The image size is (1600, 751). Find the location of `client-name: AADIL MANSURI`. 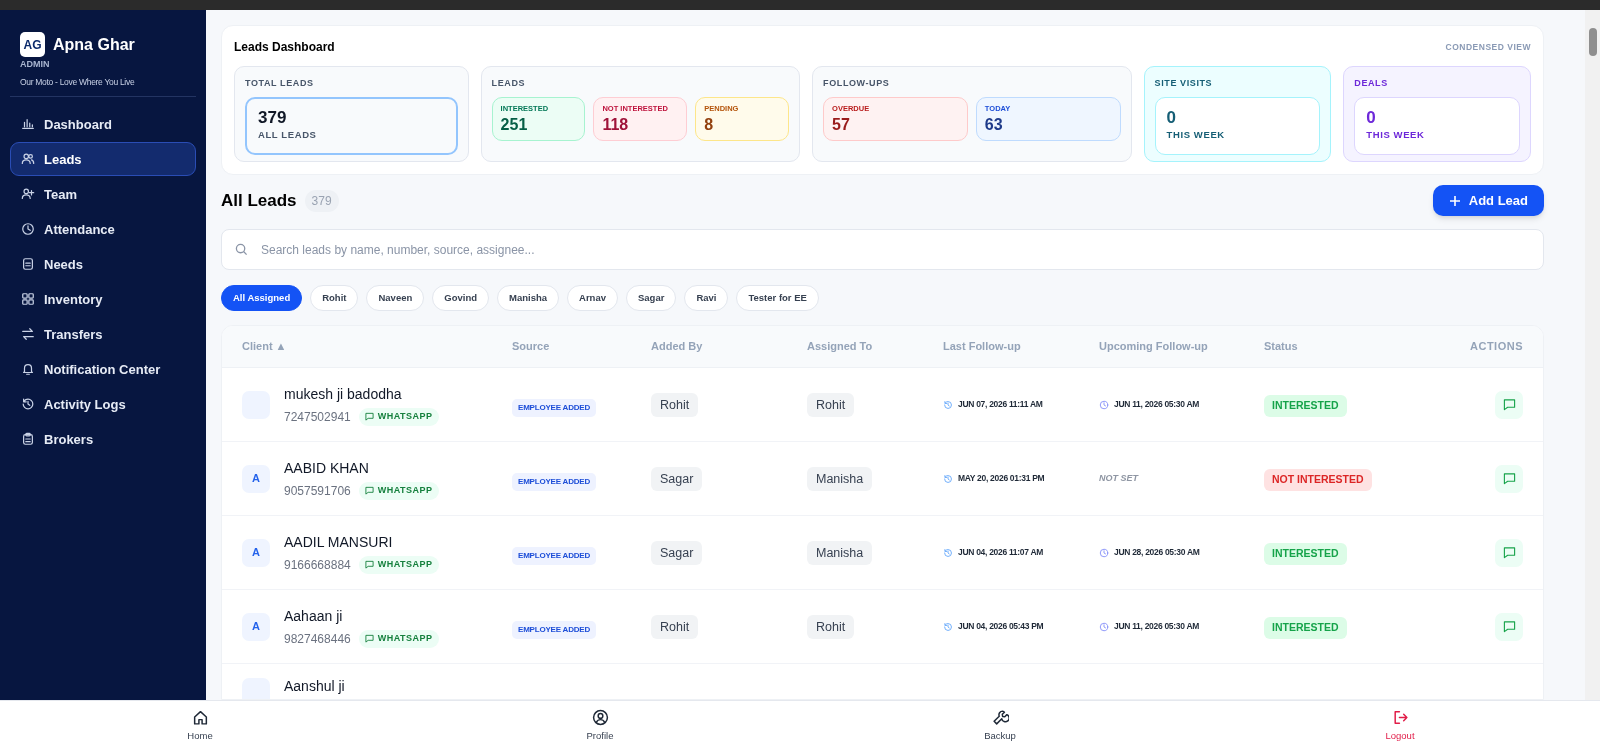

client-name: AADIL MANSURI is located at coordinates (361, 542).